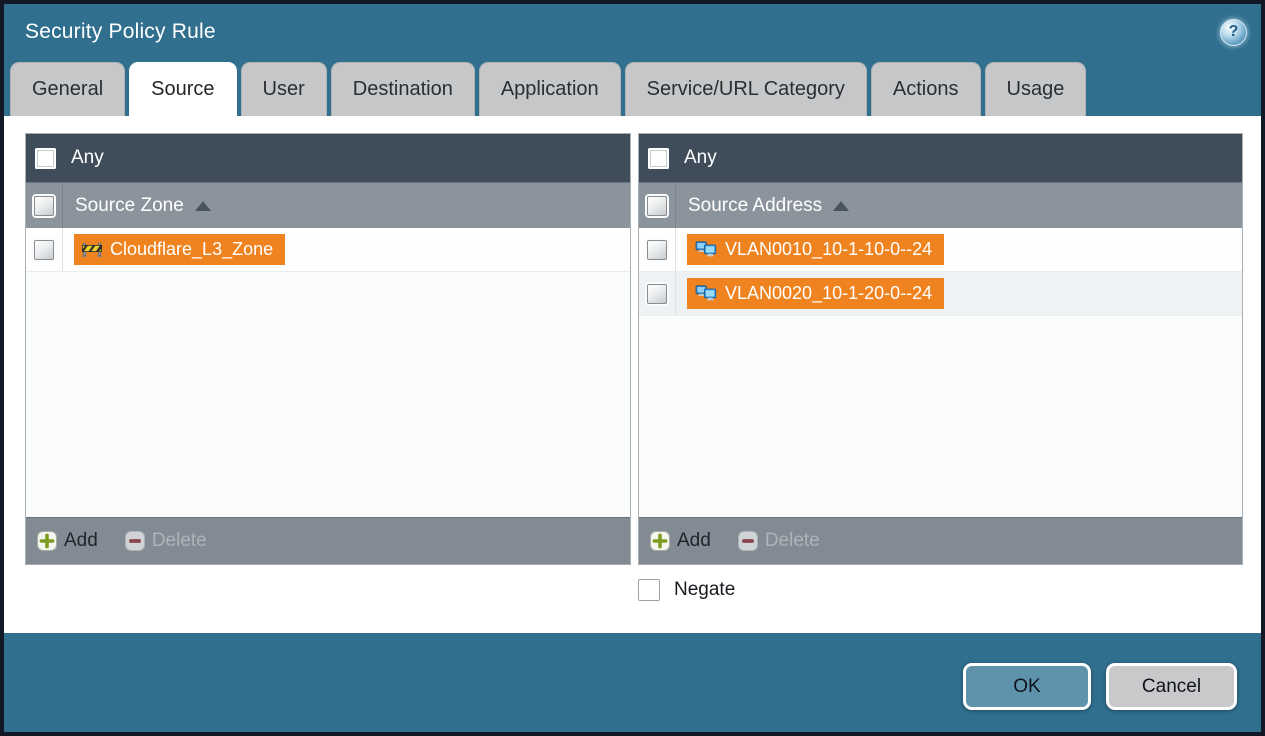 Image resolution: width=1265 pixels, height=736 pixels. Describe the element at coordinates (129, 205) in the screenshot. I see `source-zone-column-header-label: Source Zone` at that location.